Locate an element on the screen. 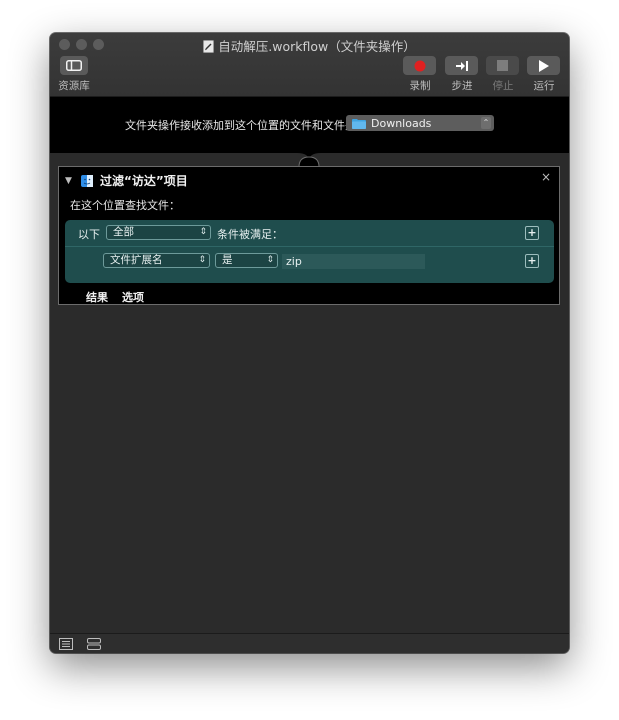  sidebar-icon is located at coordinates (74, 65).